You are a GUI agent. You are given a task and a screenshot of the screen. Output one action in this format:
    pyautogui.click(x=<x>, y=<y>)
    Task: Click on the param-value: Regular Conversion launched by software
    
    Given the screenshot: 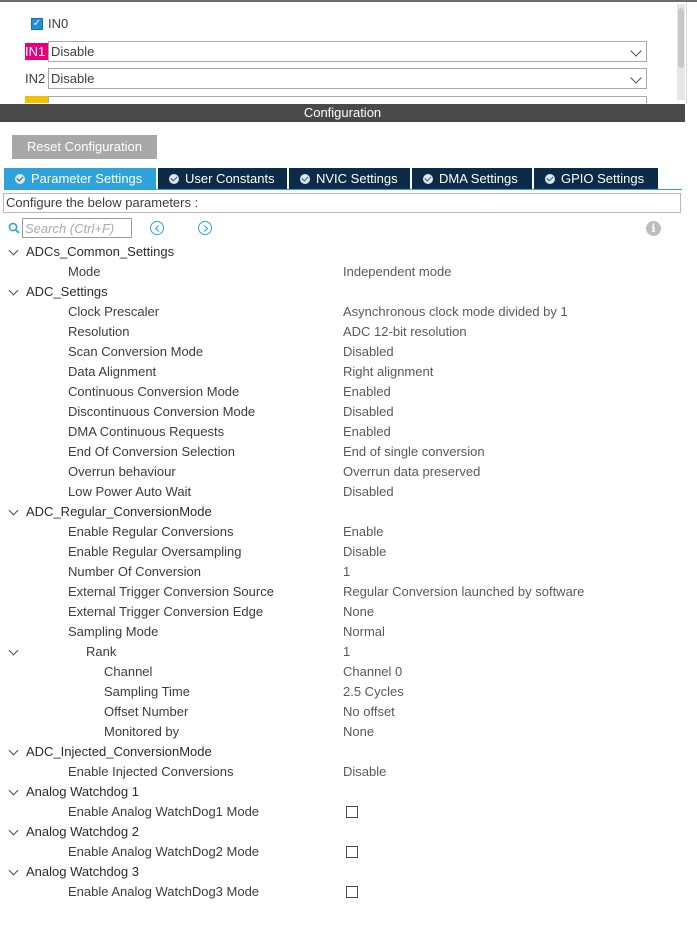 What is the action you would take?
    pyautogui.click(x=463, y=591)
    